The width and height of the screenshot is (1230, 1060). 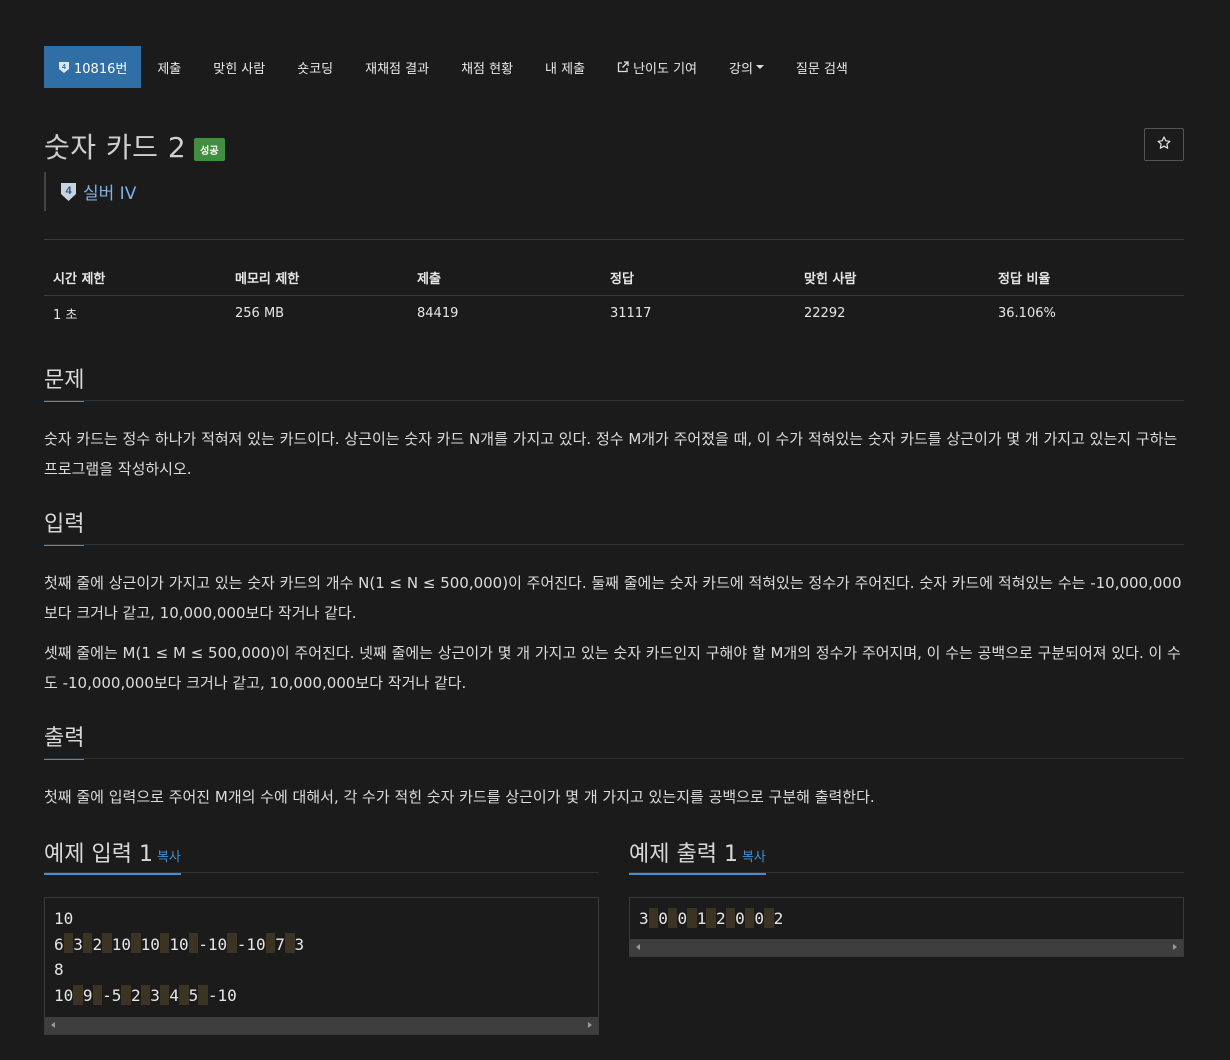 I want to click on nav-label: 강의, so click(x=741, y=69).